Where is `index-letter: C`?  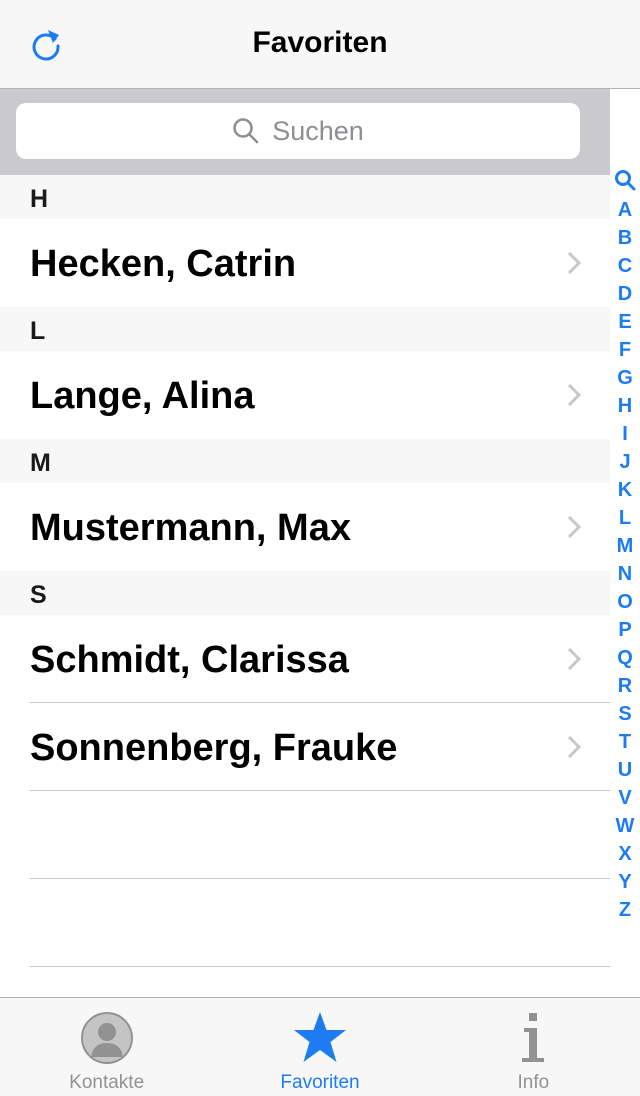
index-letter: C is located at coordinates (625, 266).